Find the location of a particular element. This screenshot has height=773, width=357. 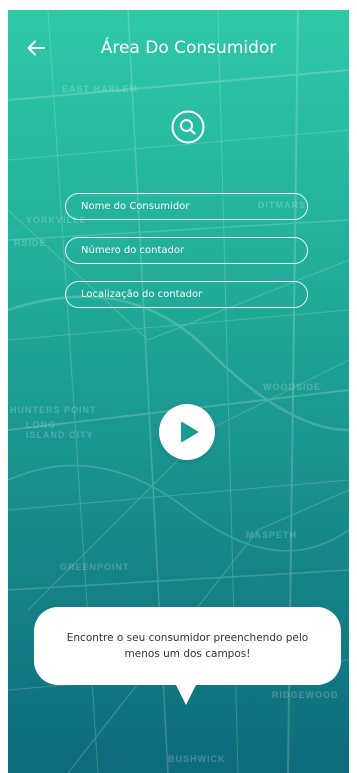

header: Área Do Consumidor is located at coordinates (178, 48).